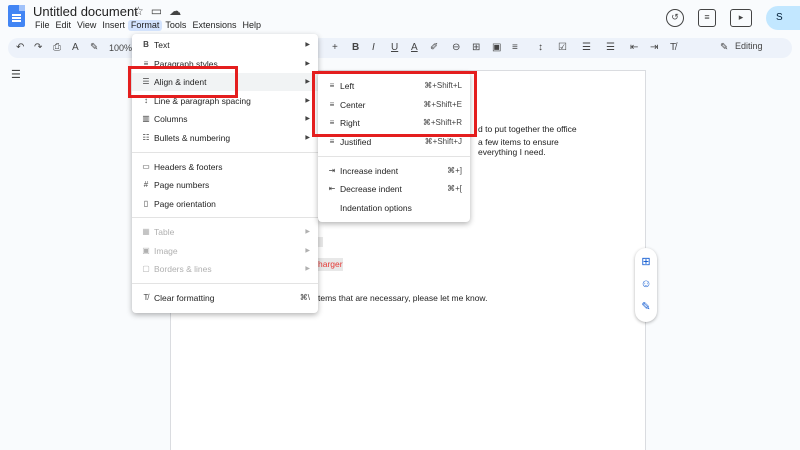 The width and height of the screenshot is (800, 450). Describe the element at coordinates (335, 48) in the screenshot. I see `increase-font-icon: +` at that location.